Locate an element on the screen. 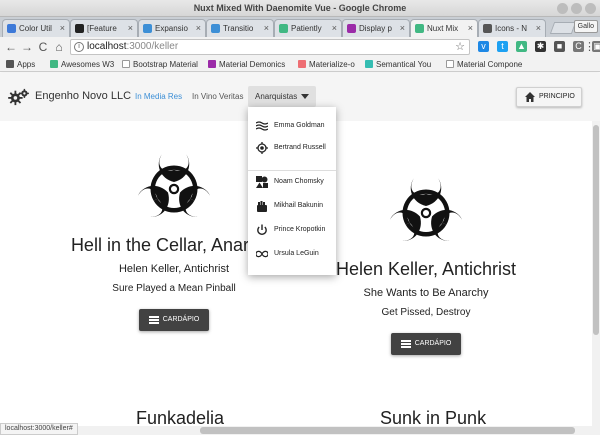 The width and height of the screenshot is (600, 435). bookmark-item: Materialize-o is located at coordinates (326, 64).